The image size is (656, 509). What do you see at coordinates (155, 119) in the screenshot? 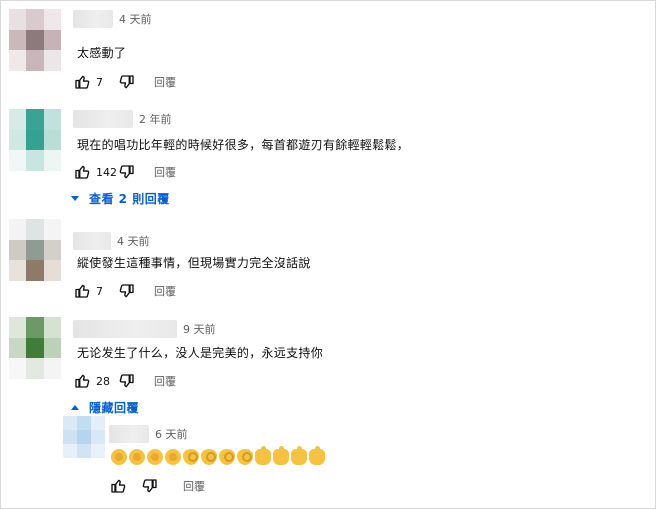
I see `comment-time: 2 年前` at bounding box center [155, 119].